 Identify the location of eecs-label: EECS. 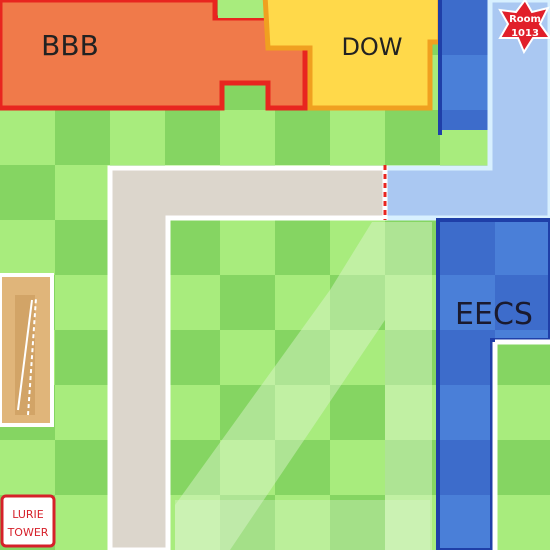
(494, 314).